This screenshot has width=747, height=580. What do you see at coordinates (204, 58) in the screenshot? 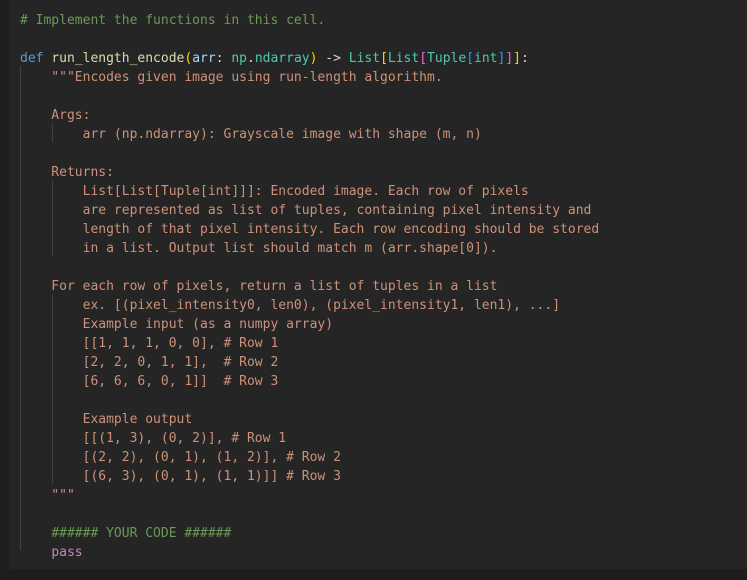
I see `parameter-name: arr` at bounding box center [204, 58].